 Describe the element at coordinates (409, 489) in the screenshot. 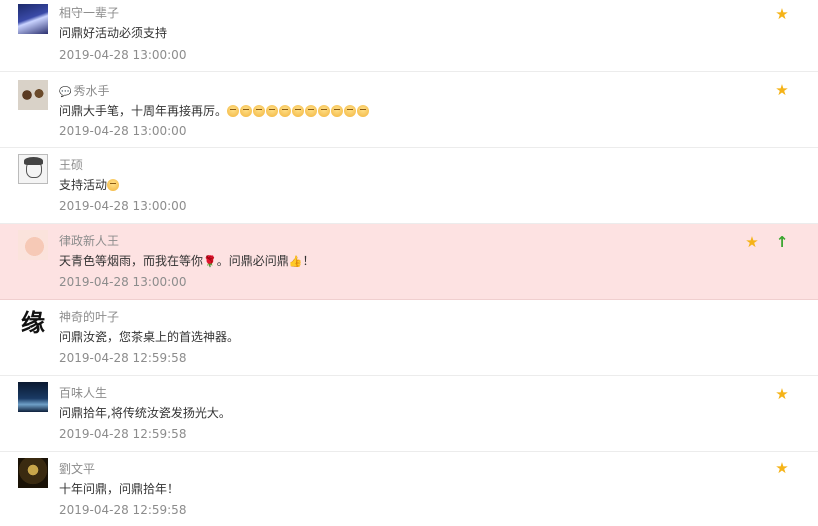

I see `comment-row: 劉文平 十年问鼎，问鼎拾年！ 2019-04-28 12:59:58 ★` at that location.